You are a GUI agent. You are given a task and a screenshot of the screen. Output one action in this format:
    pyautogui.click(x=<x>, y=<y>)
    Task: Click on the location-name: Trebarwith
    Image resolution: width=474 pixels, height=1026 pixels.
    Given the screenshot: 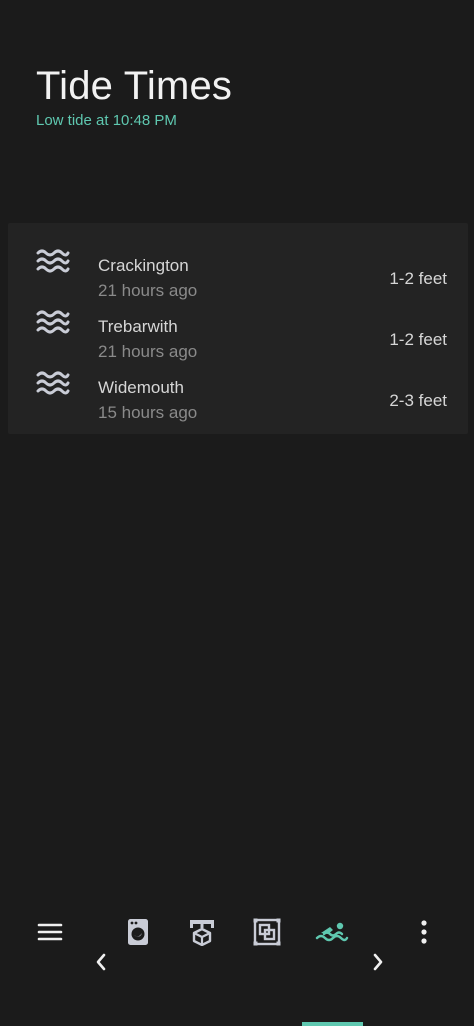 What is the action you would take?
    pyautogui.click(x=138, y=326)
    